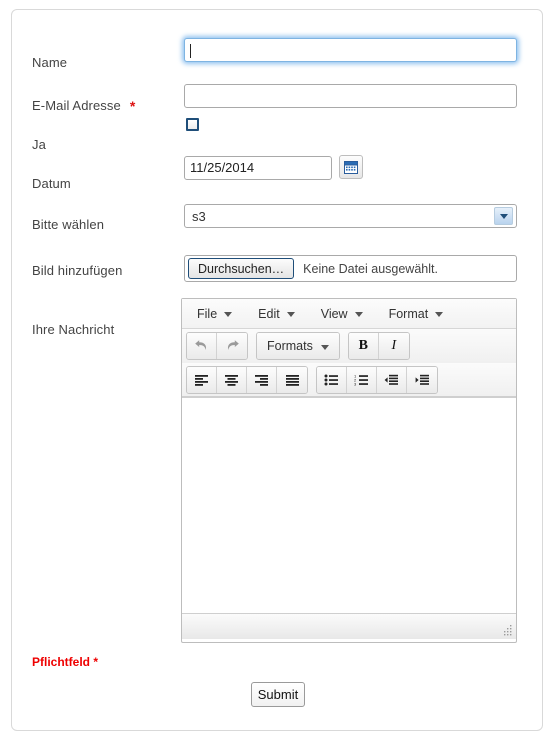  I want to click on history-button-group, so click(217, 346).